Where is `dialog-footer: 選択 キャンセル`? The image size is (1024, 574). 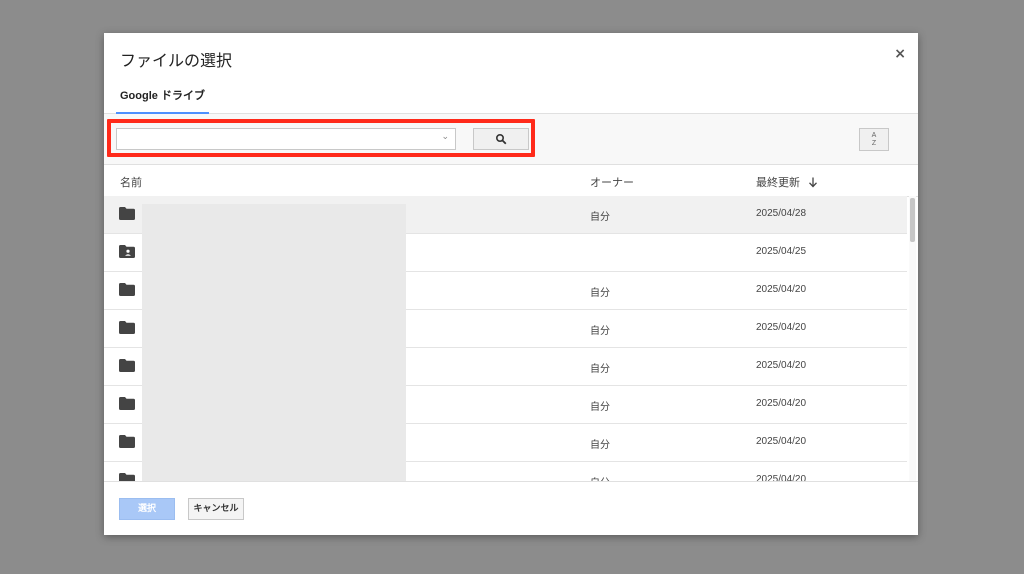 dialog-footer: 選択 キャンセル is located at coordinates (511, 508).